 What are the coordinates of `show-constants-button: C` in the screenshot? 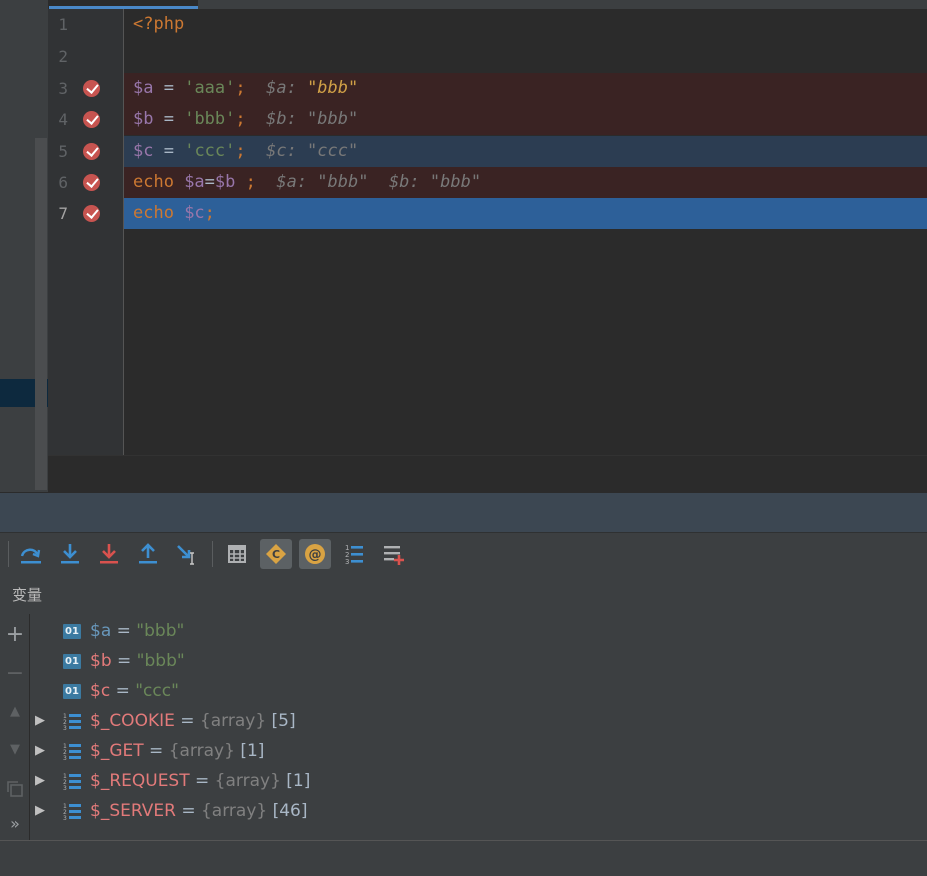 It's located at (276, 554).